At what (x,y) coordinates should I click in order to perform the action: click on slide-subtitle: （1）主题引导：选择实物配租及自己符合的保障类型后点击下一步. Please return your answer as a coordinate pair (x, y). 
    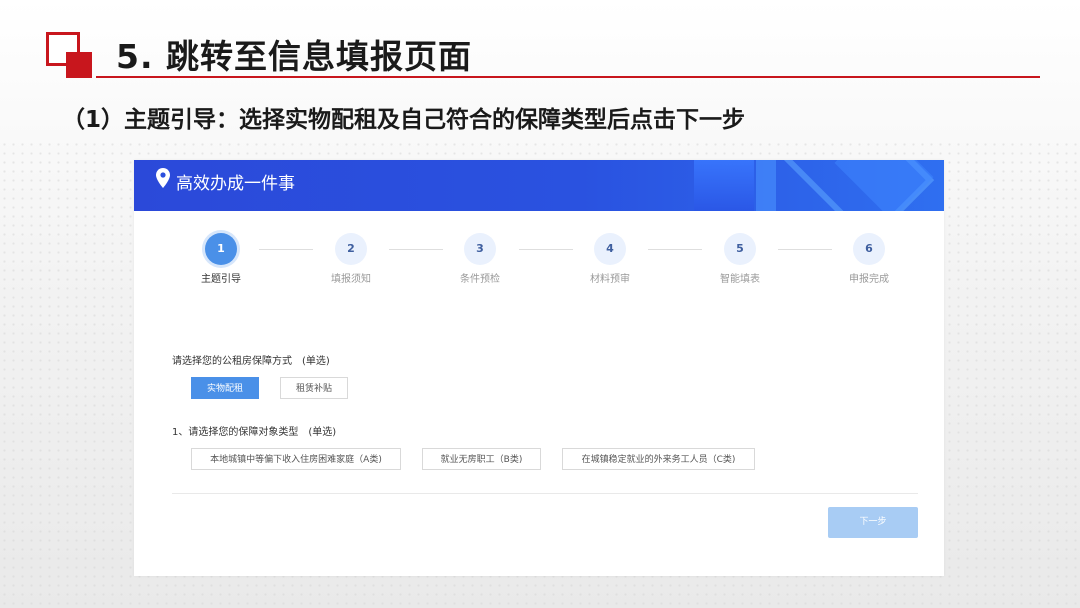
    Looking at the image, I should click on (404, 120).